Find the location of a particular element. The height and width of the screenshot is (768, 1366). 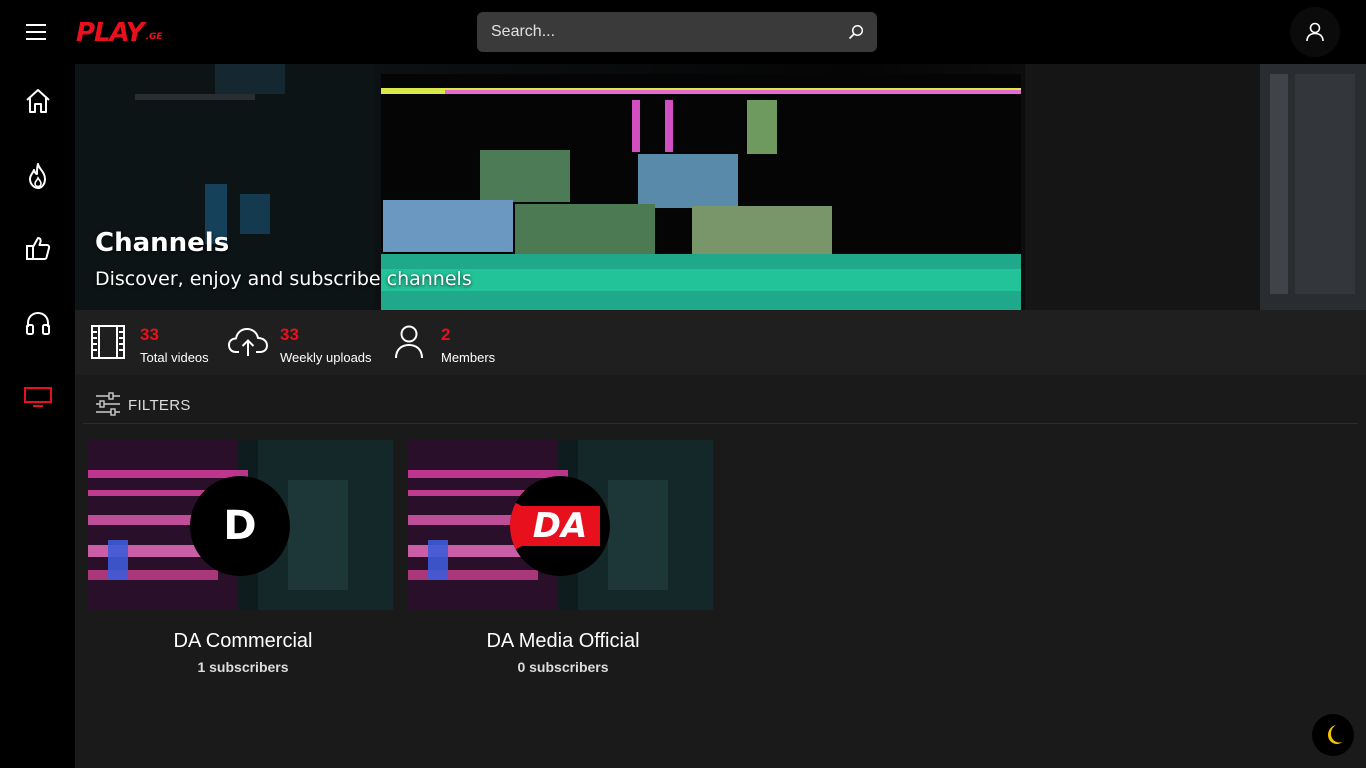

channel-avatar: DA is located at coordinates (560, 526).